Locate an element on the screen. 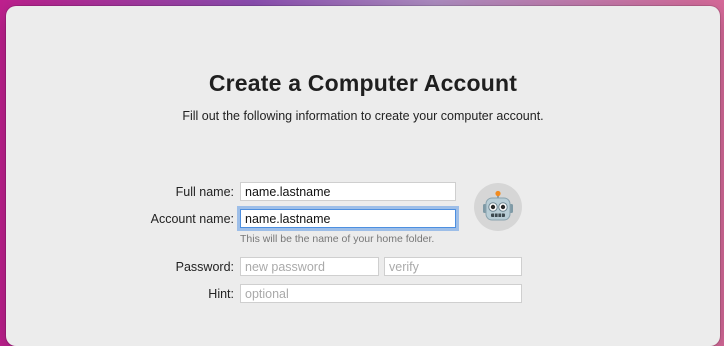 This screenshot has height=346, width=724. account-name-label: Account name: is located at coordinates (192, 219).